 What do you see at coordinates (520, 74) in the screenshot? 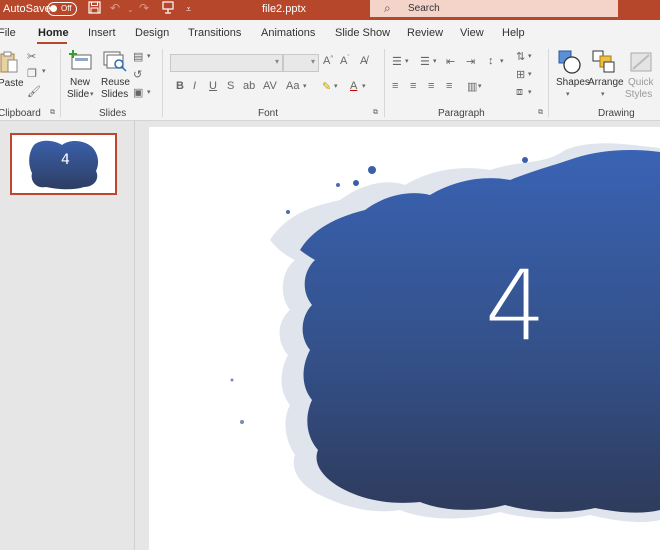
I see `align-text-icon: ⊞` at bounding box center [520, 74].